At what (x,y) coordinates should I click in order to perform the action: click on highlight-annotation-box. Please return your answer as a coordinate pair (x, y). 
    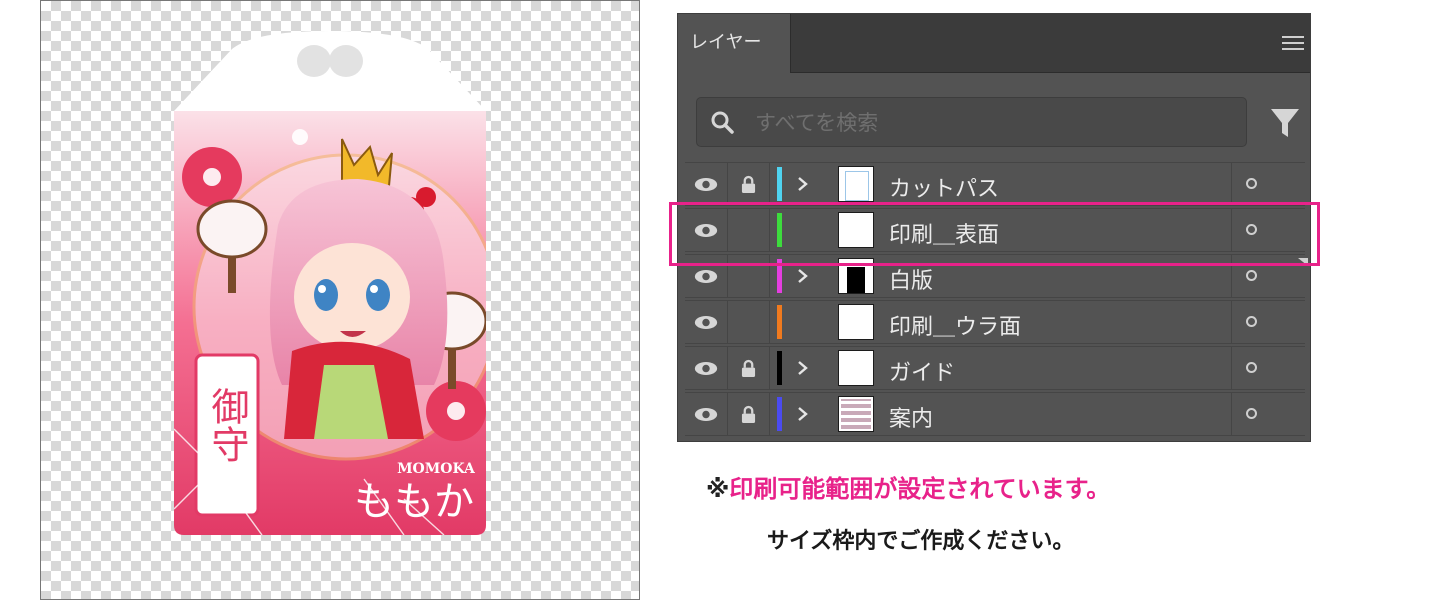
    Looking at the image, I should click on (994, 234).